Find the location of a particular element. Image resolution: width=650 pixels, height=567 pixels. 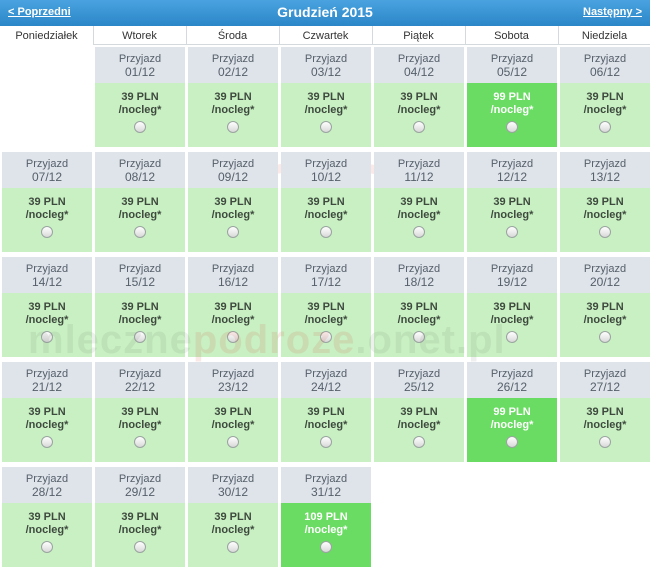

day-date: 30/12 is located at coordinates (233, 492).